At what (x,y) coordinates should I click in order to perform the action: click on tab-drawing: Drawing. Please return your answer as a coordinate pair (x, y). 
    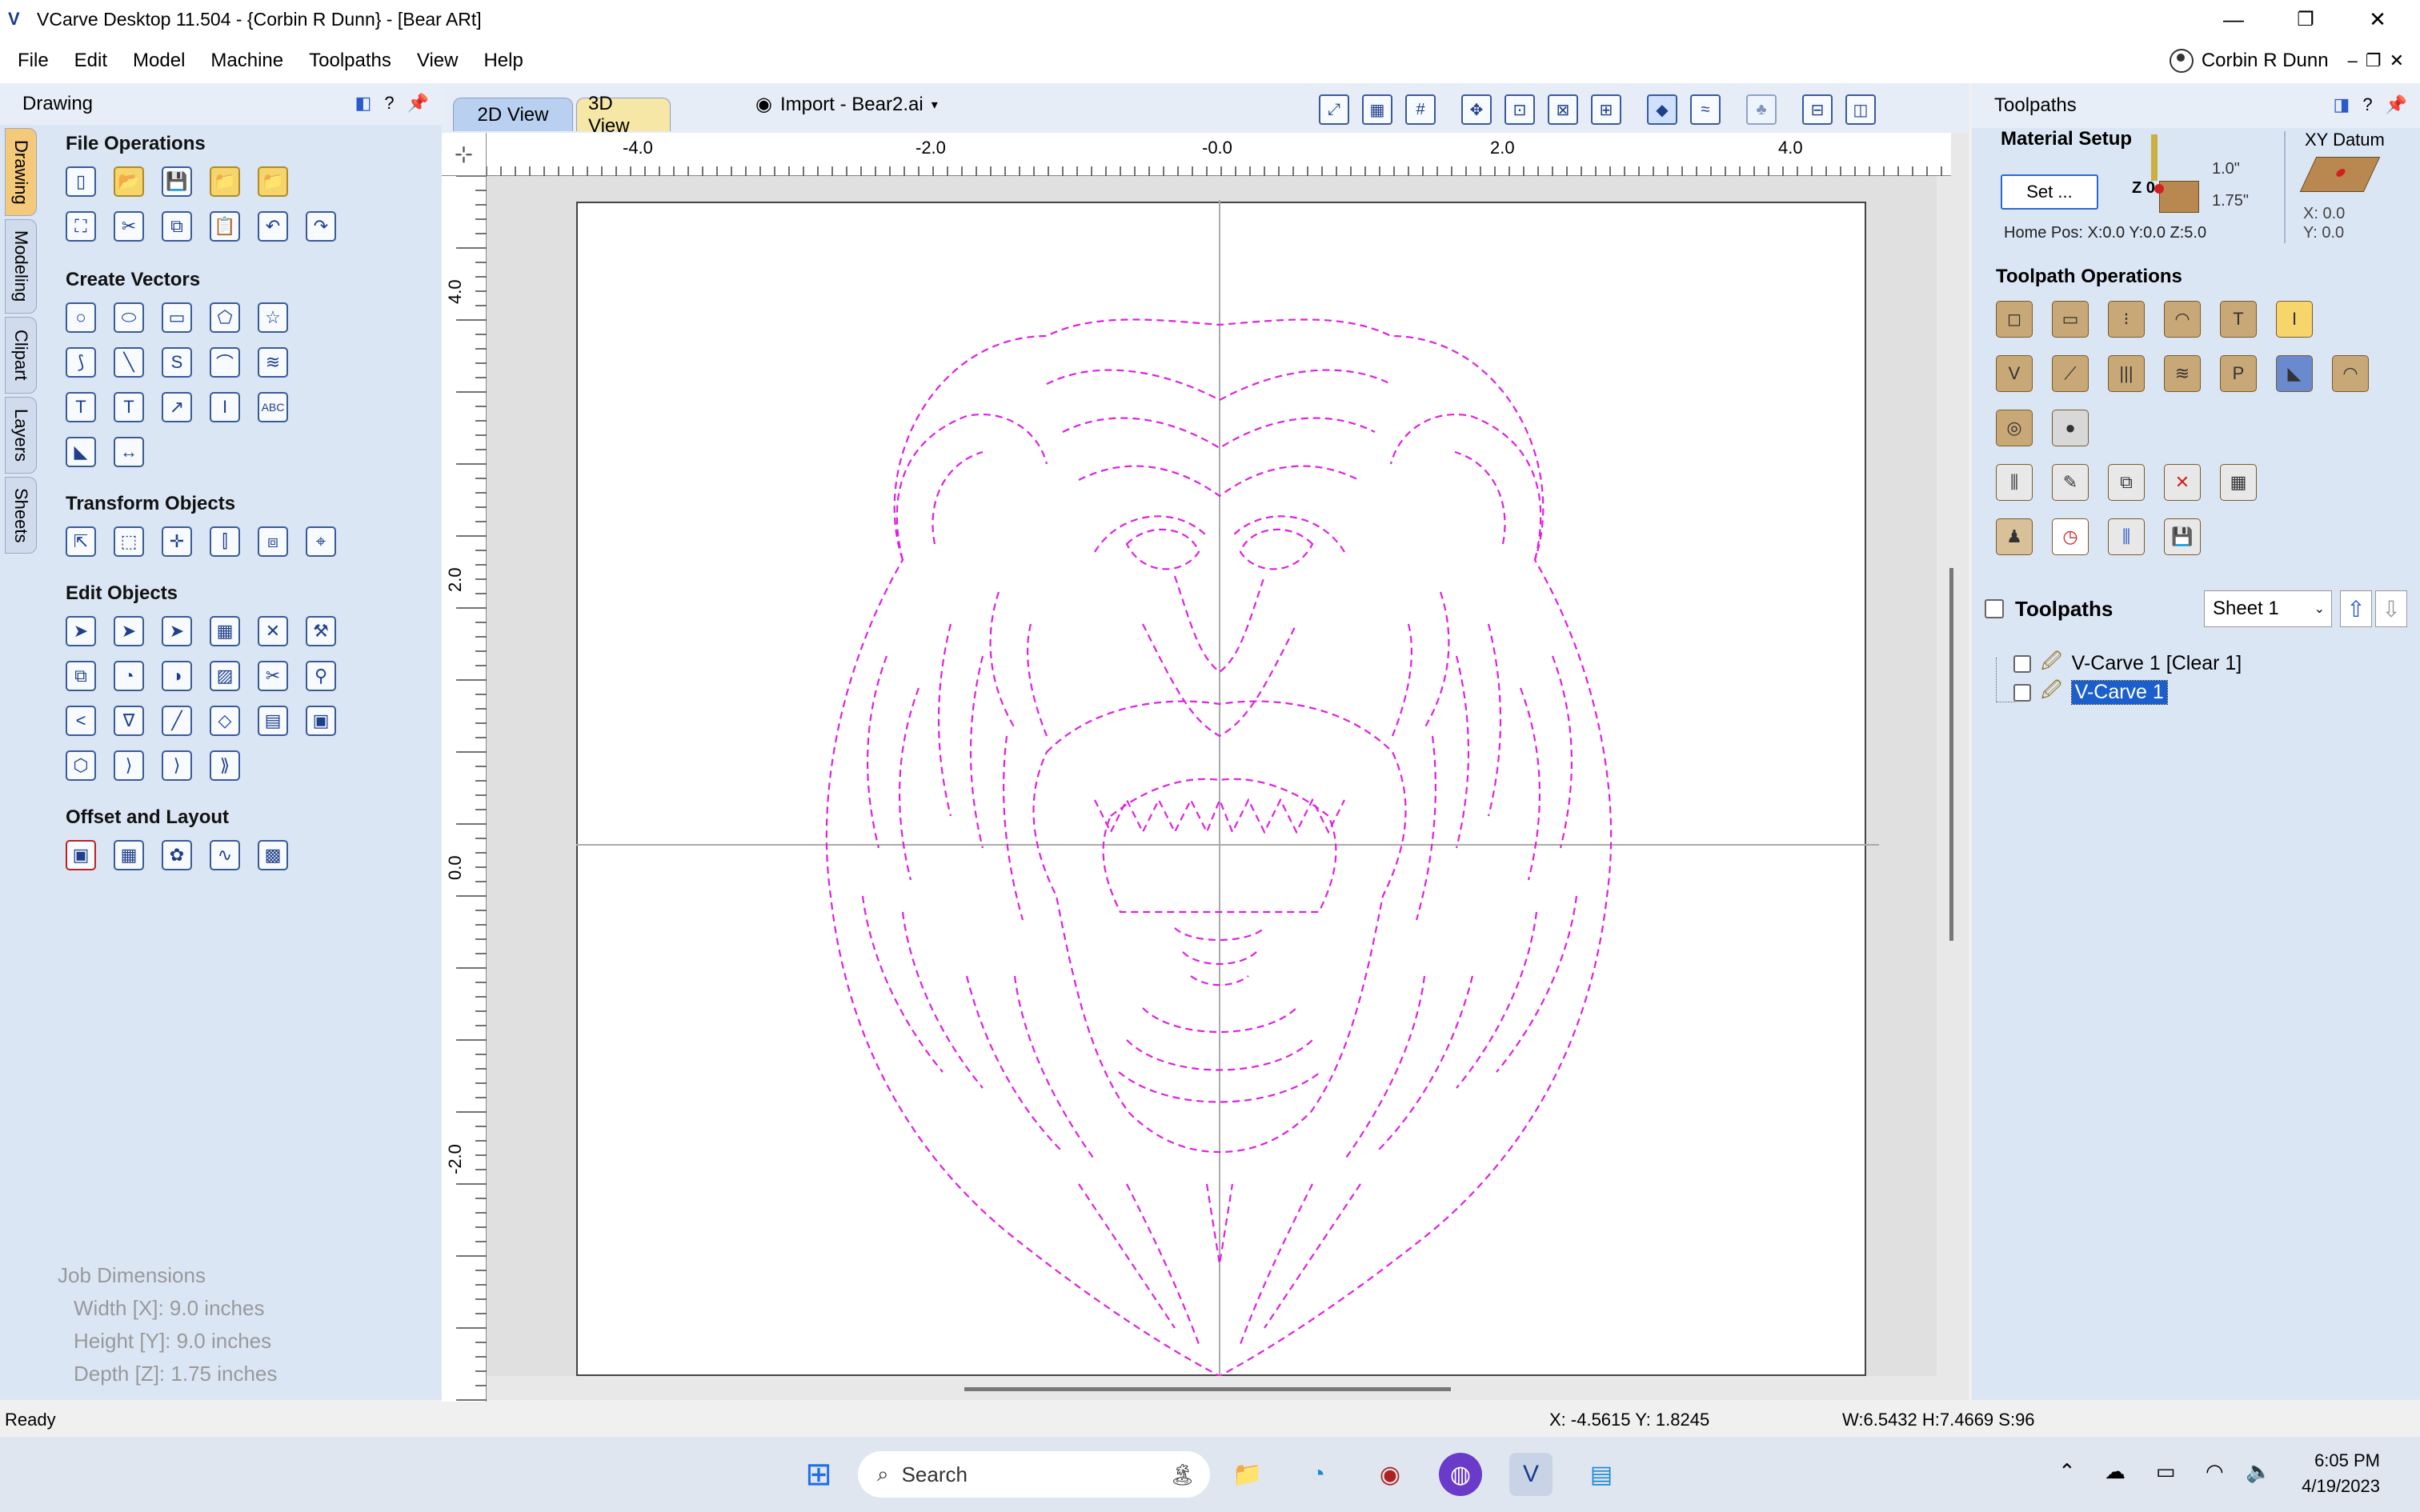
    Looking at the image, I should click on (21, 172).